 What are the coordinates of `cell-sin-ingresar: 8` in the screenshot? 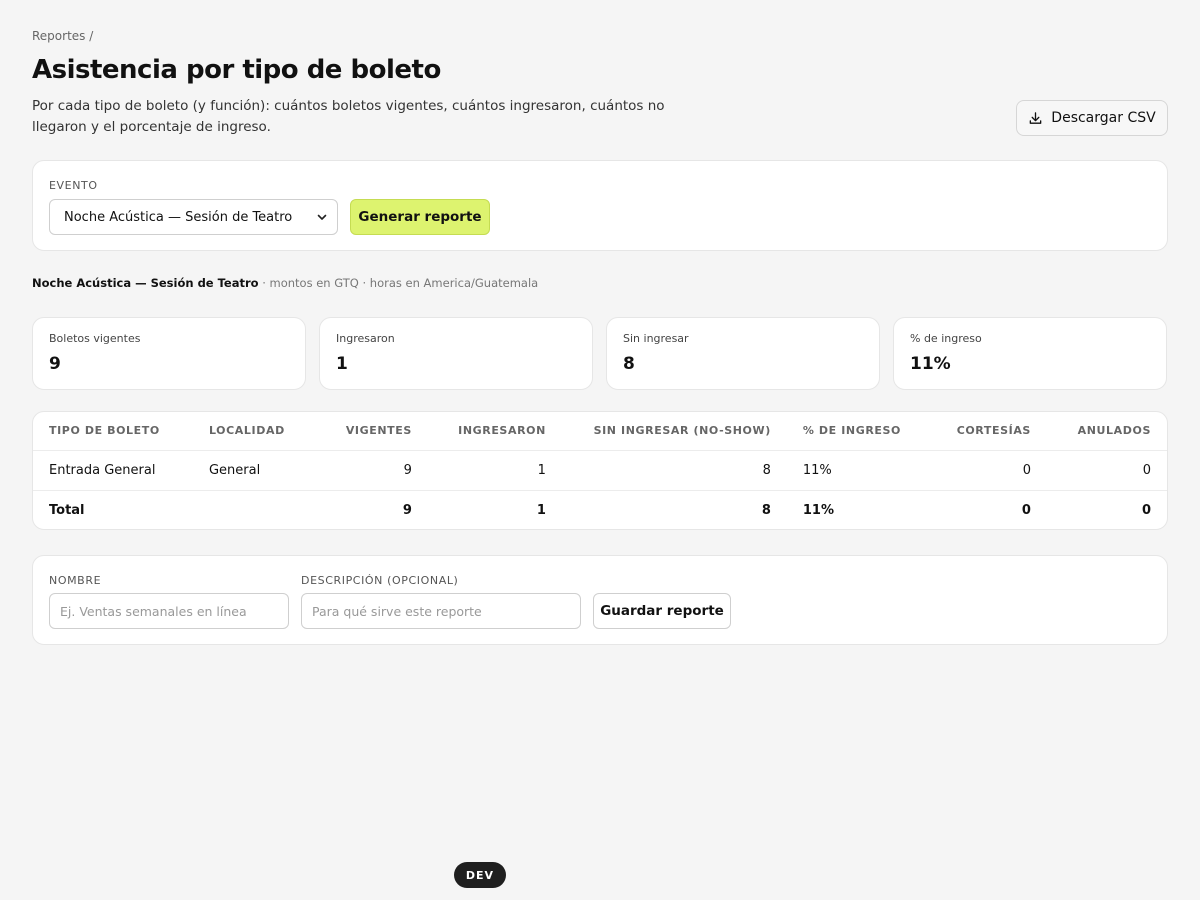 It's located at (674, 470).